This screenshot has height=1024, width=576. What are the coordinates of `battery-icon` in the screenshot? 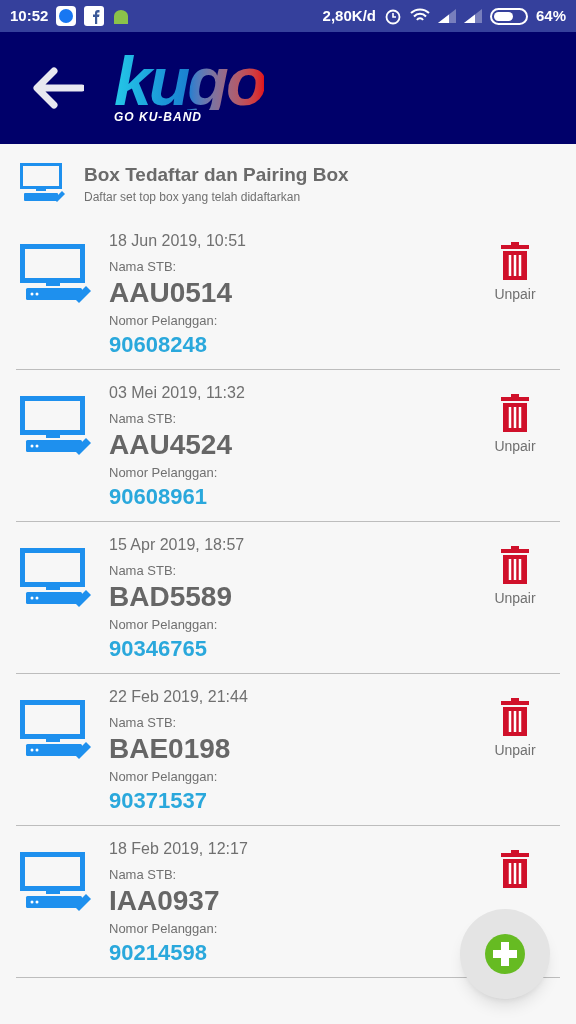 It's located at (508, 16).